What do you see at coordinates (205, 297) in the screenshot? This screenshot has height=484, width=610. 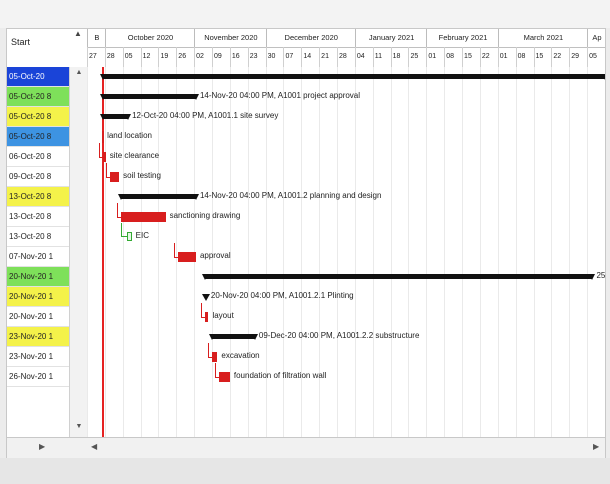 I see `summary-marker` at bounding box center [205, 297].